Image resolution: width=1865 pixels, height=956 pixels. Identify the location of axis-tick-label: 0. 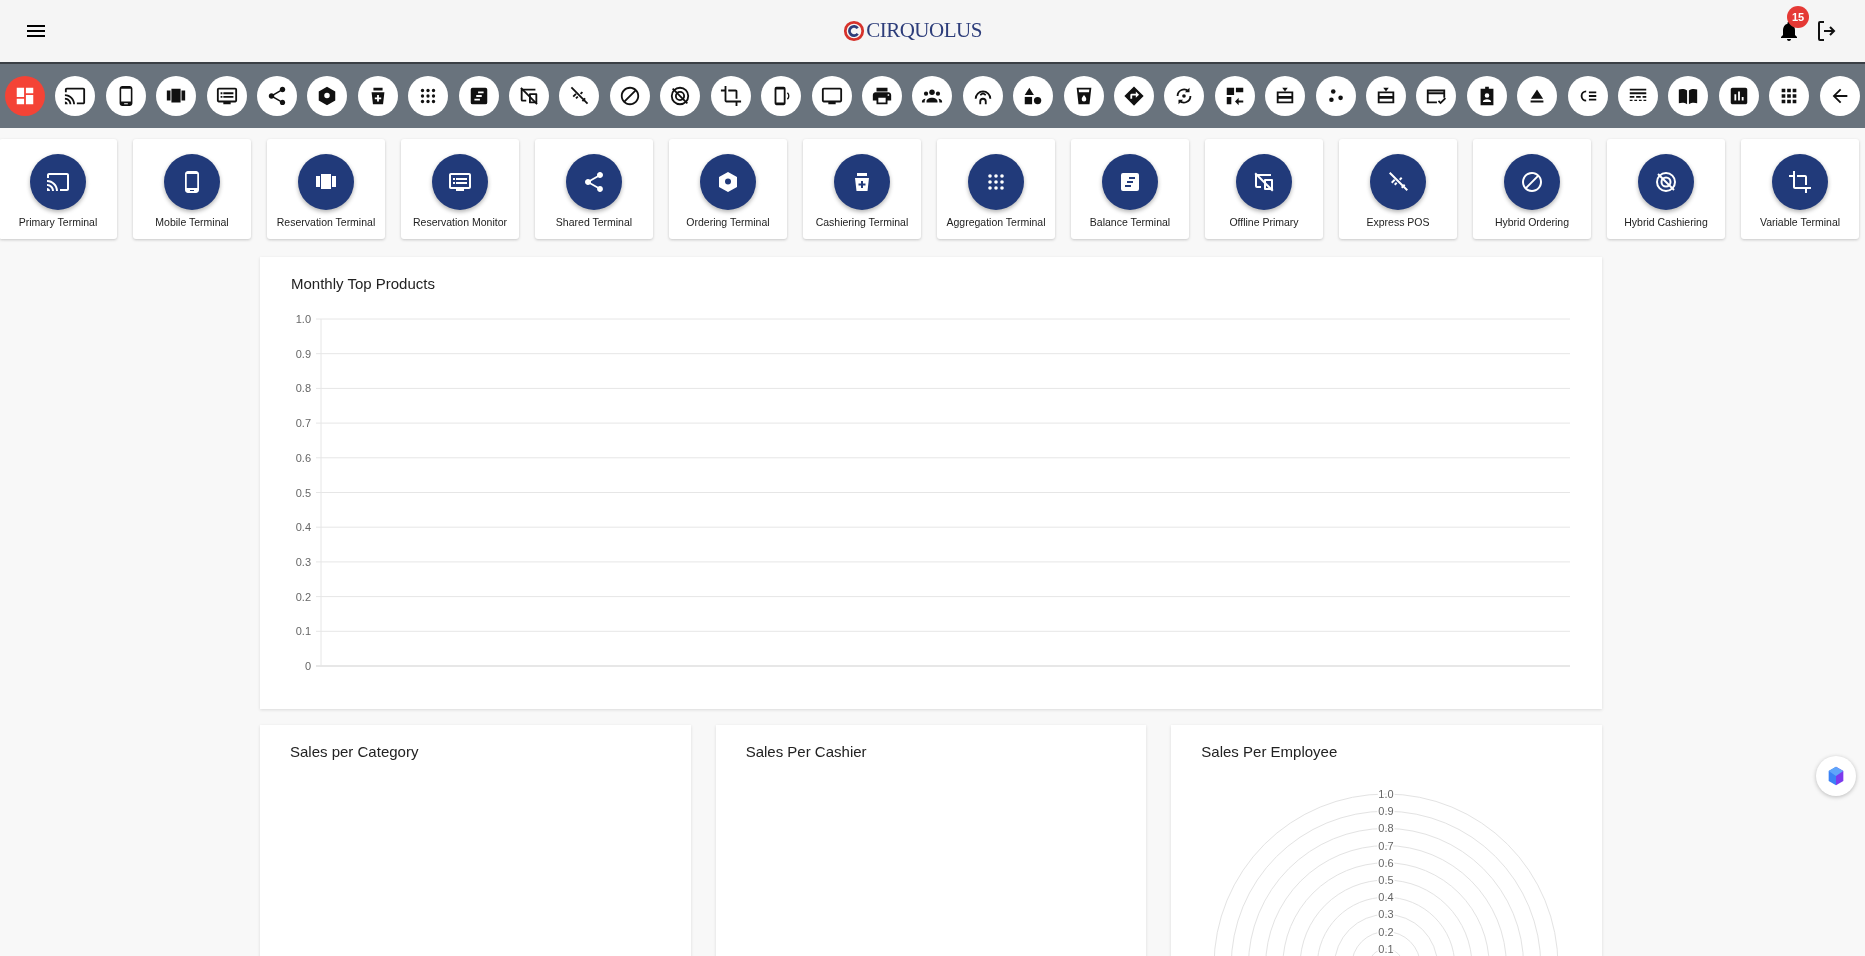
(307, 666).